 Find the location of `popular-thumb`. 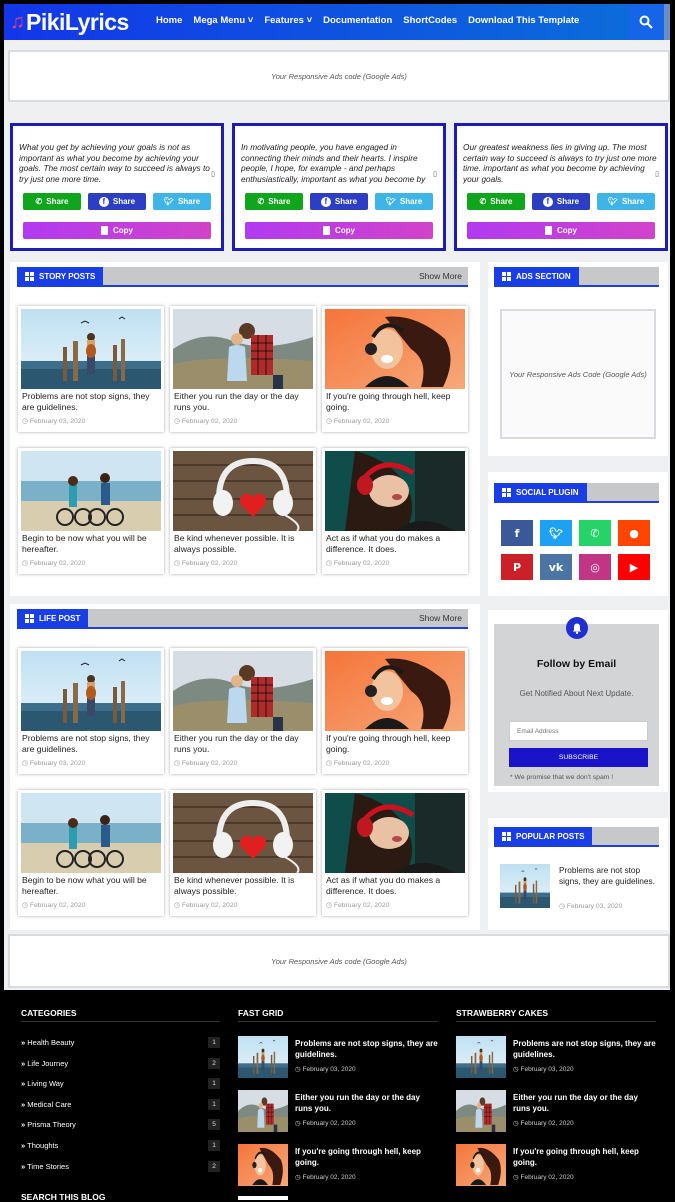

popular-thumb is located at coordinates (525, 886).